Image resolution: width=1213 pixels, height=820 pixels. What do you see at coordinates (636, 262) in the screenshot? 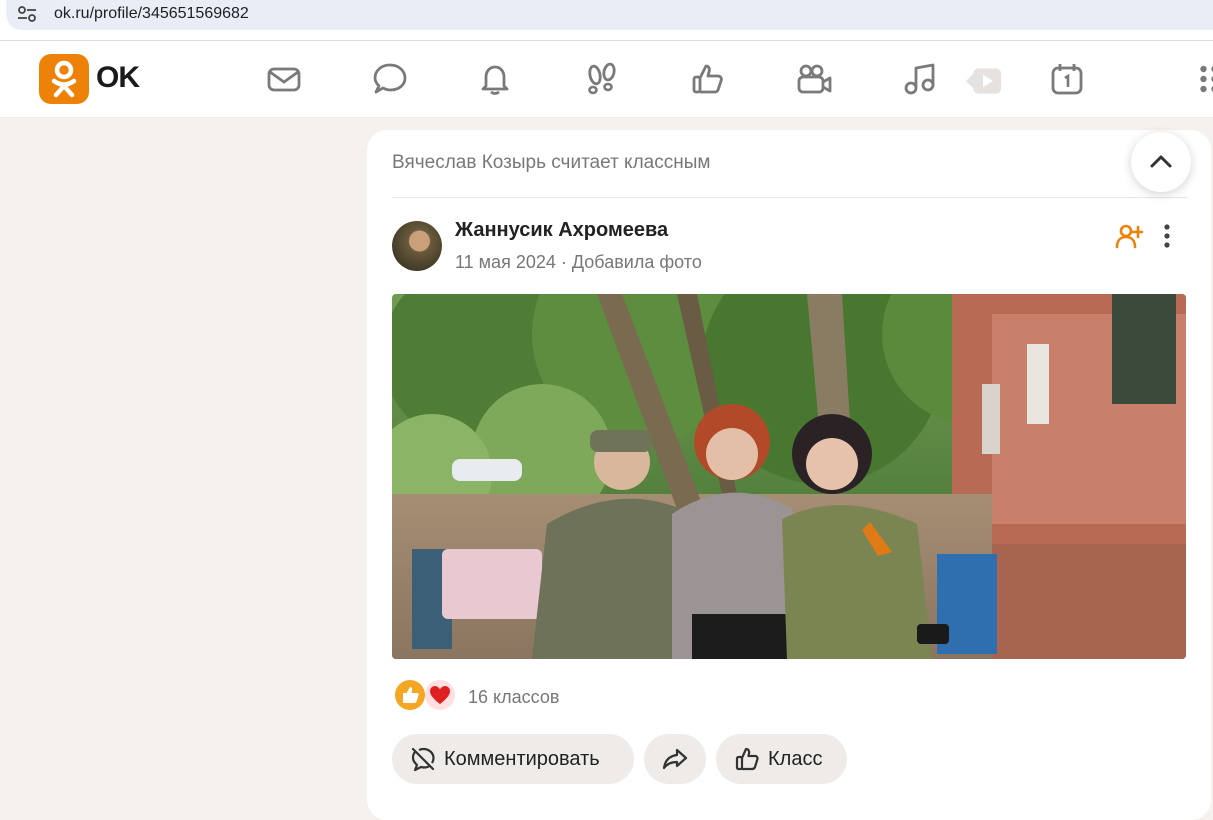
I see `post-action: Добавила фото` at bounding box center [636, 262].